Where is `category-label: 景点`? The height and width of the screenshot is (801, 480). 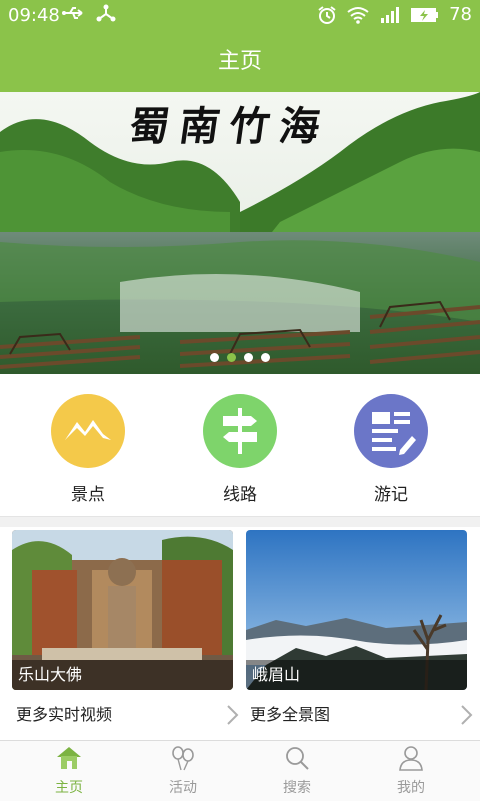 category-label: 景点 is located at coordinates (88, 495).